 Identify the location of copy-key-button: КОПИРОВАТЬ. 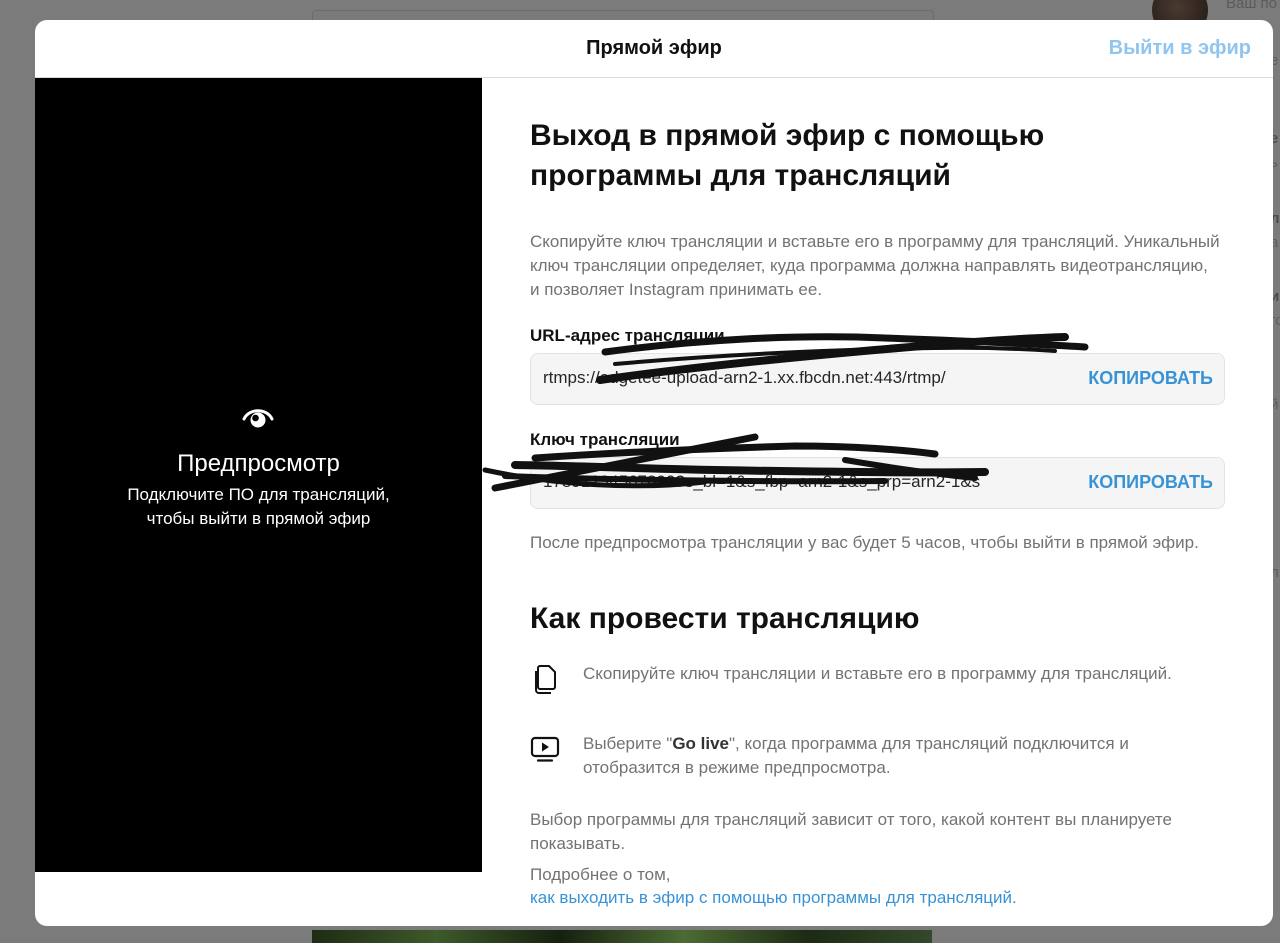
(1150, 482).